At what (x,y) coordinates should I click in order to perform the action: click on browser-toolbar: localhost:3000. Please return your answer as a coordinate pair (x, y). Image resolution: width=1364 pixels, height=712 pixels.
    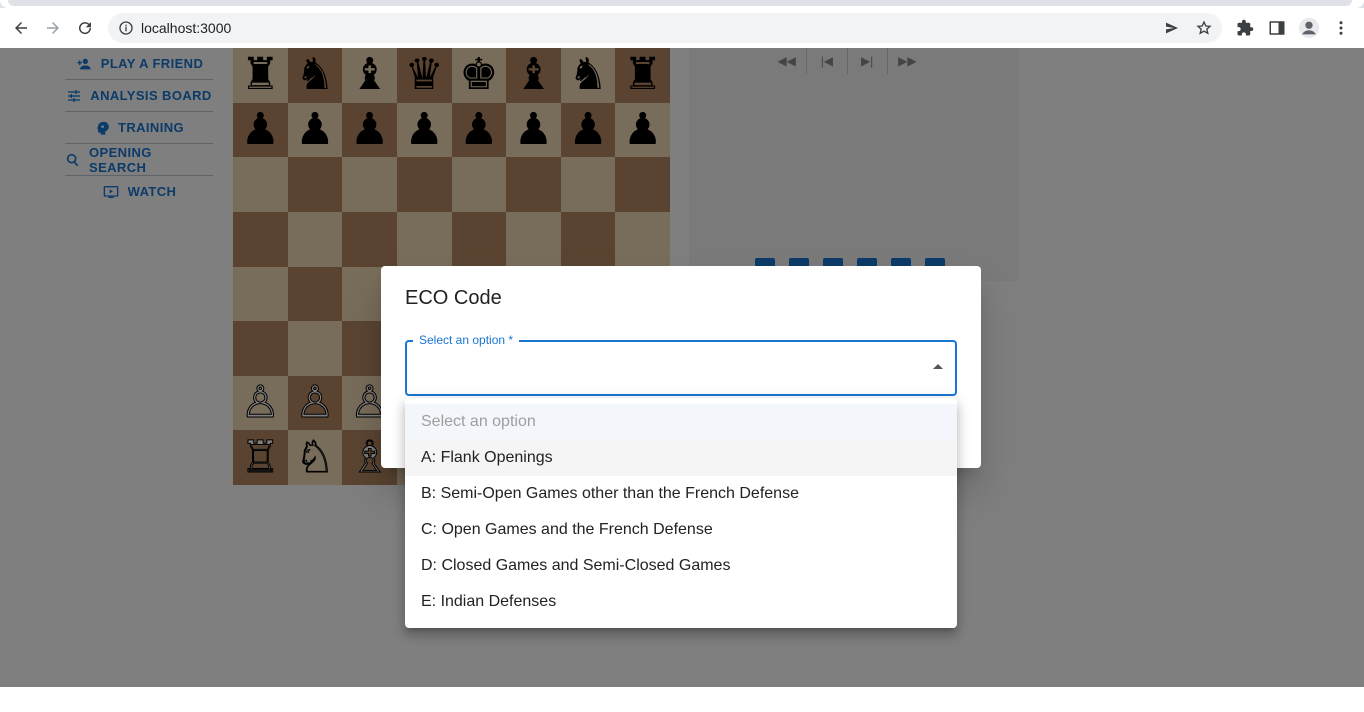
    Looking at the image, I should click on (682, 28).